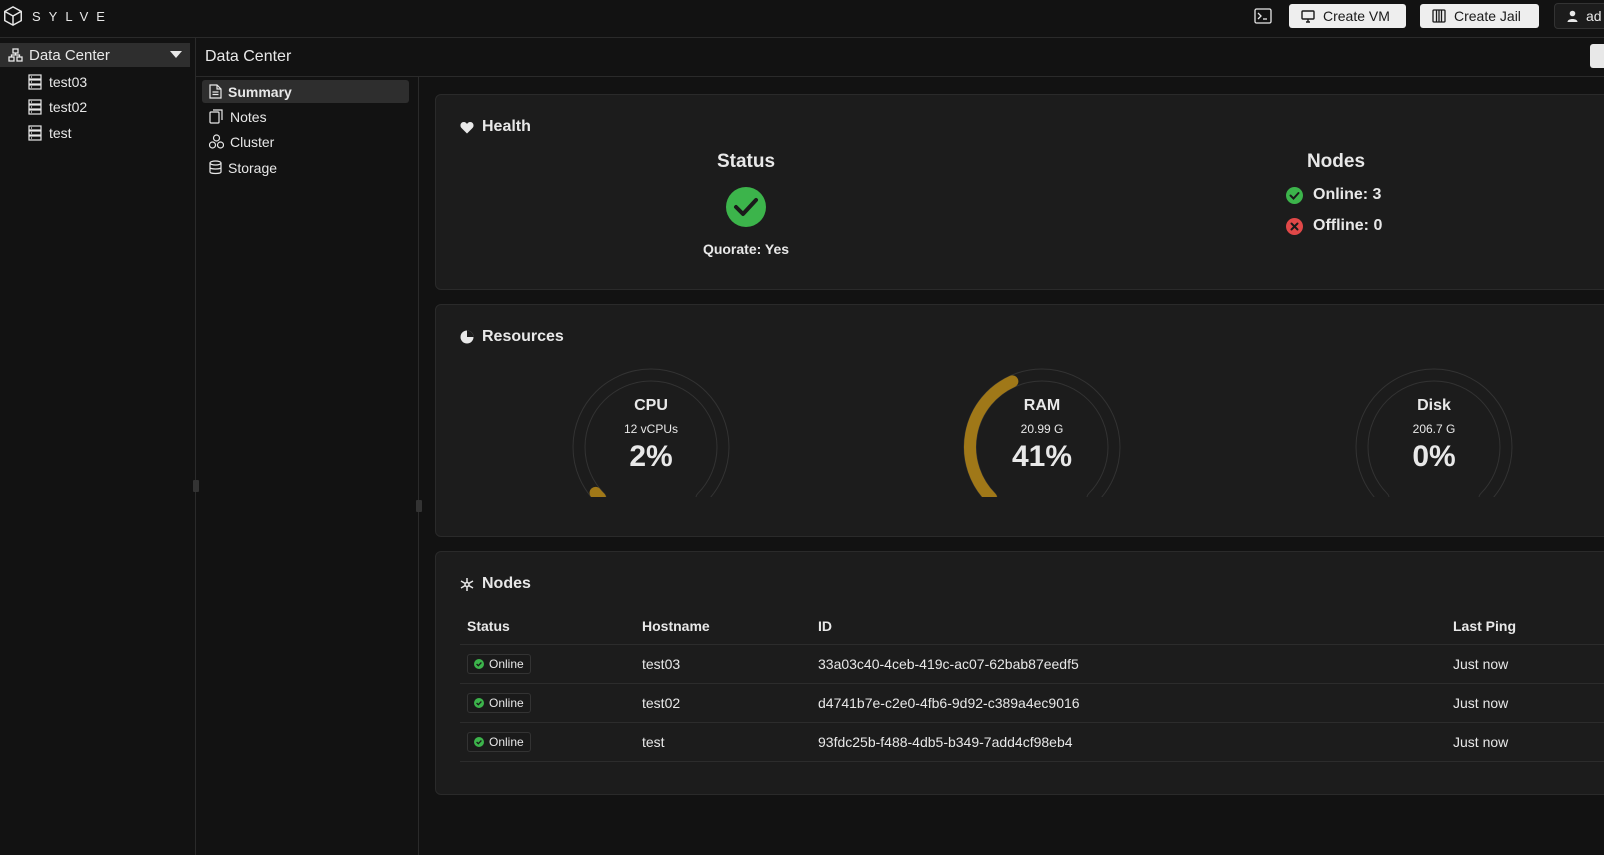 The width and height of the screenshot is (1604, 855). Describe the element at coordinates (523, 336) in the screenshot. I see `resources-title-label: Resources` at that location.